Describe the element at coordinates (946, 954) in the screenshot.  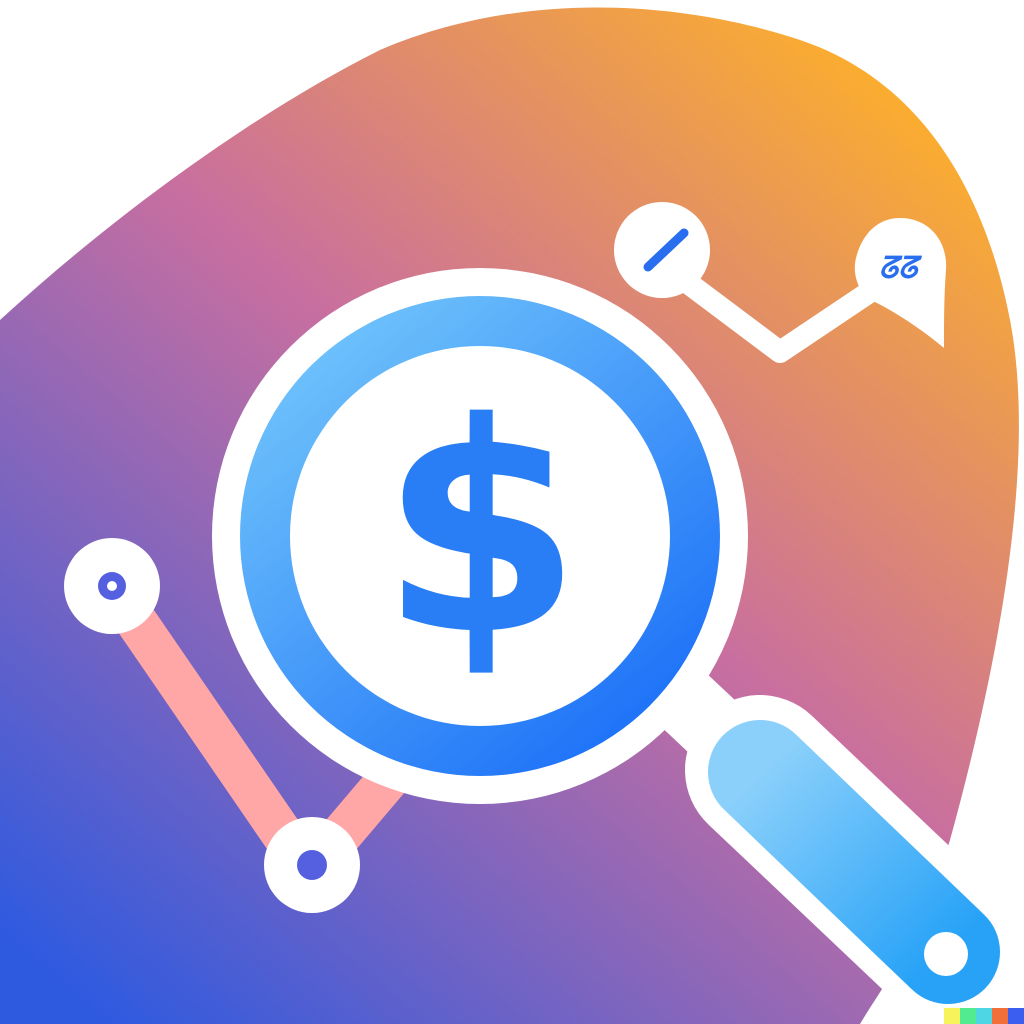
I see `magnifier-handle-hole` at that location.